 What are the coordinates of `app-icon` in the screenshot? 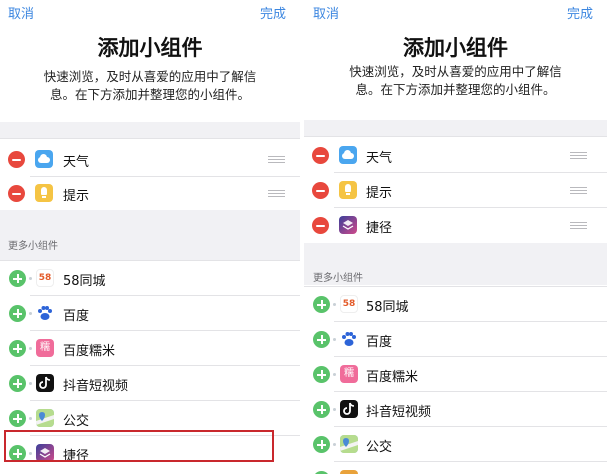 It's located at (349, 472).